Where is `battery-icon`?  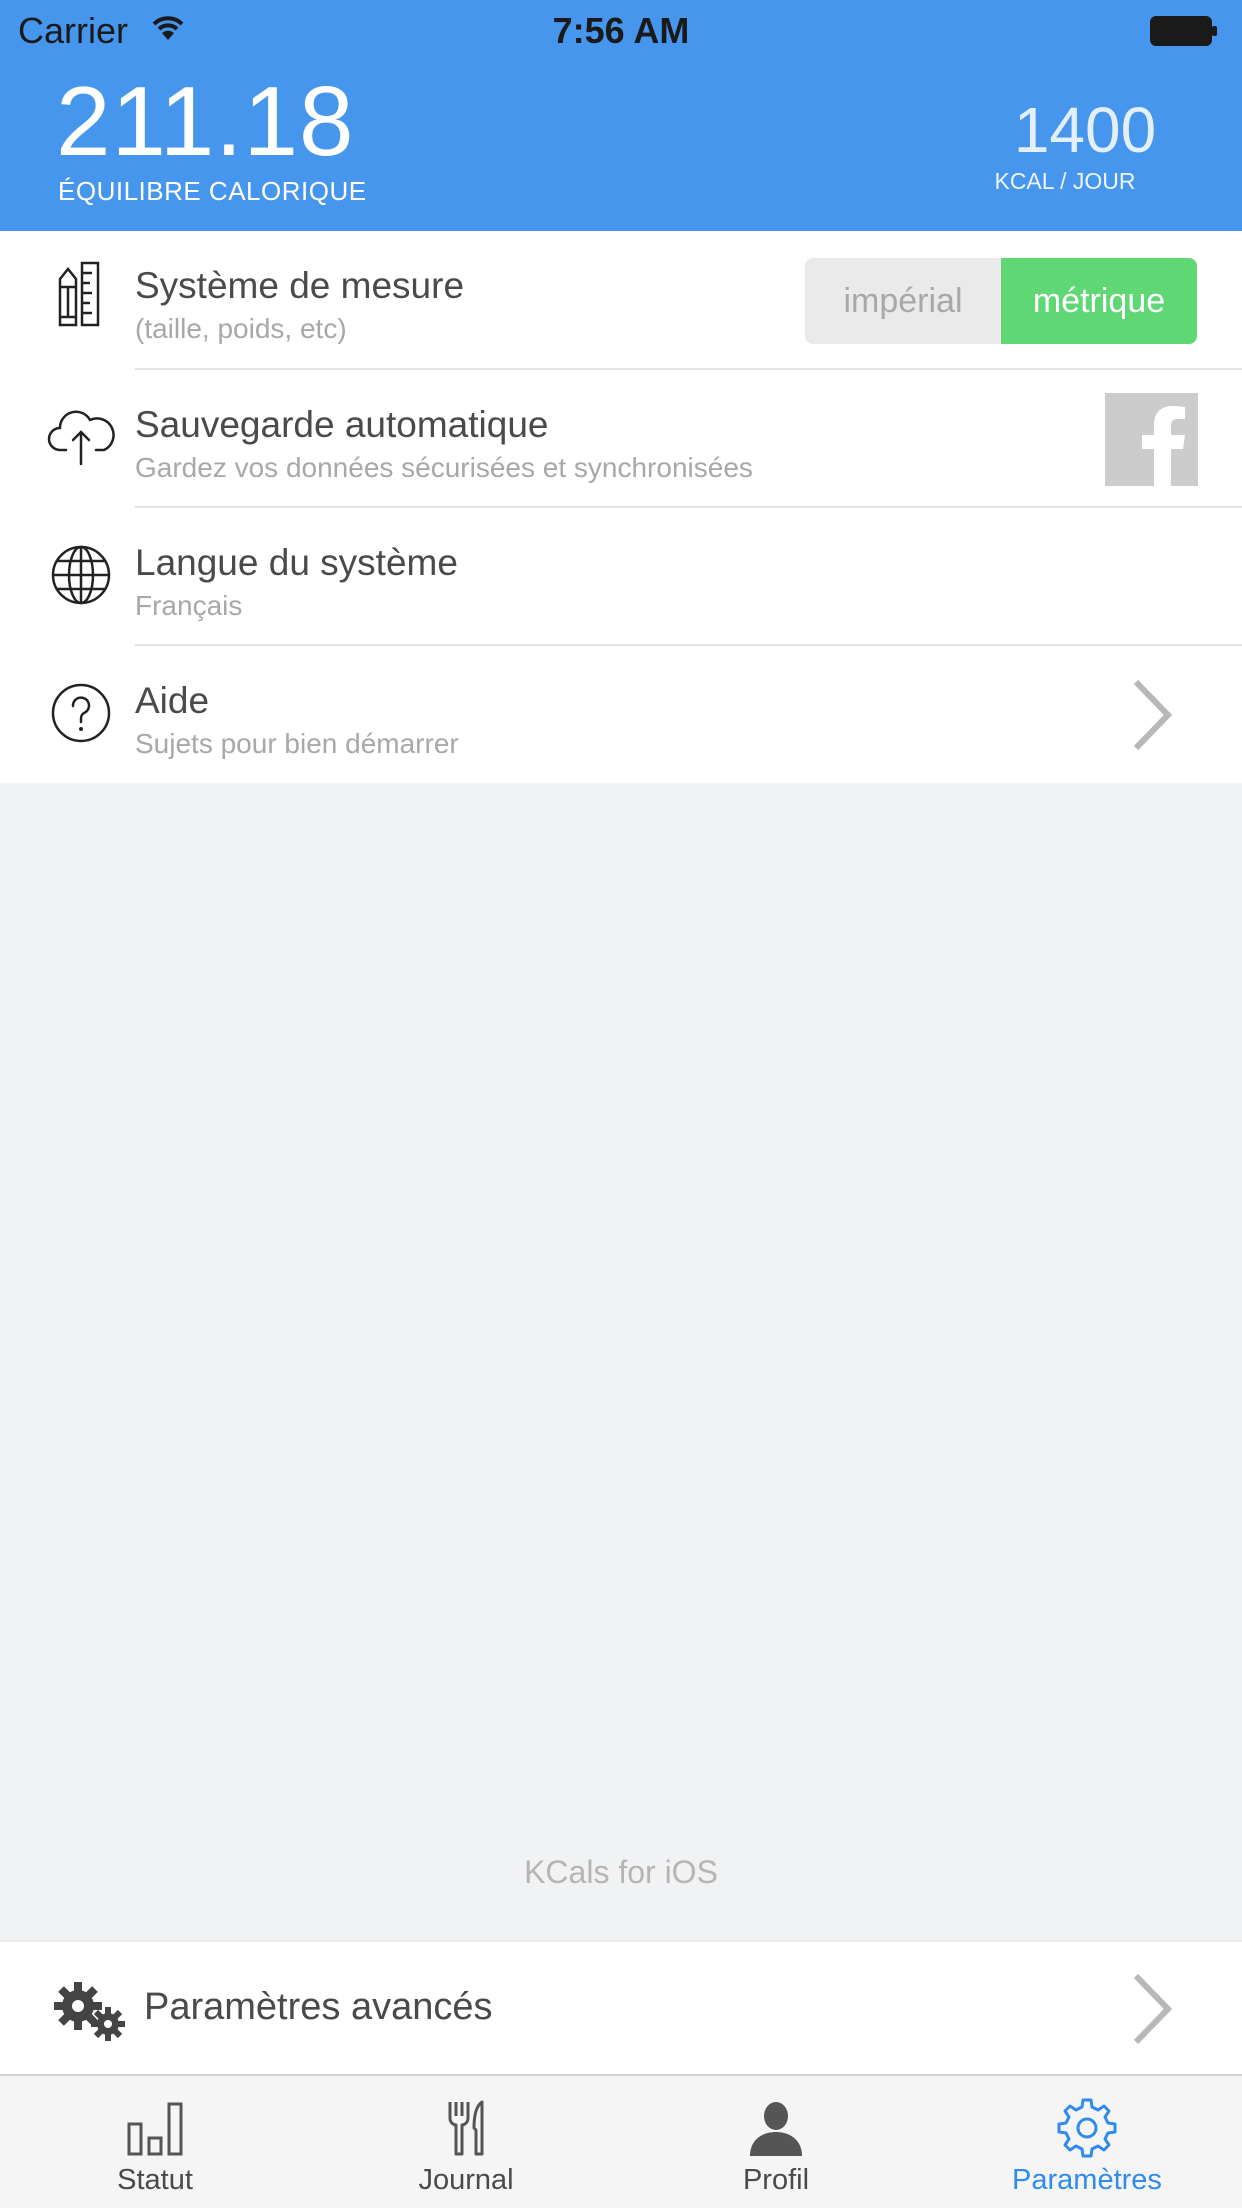 battery-icon is located at coordinates (1183, 31).